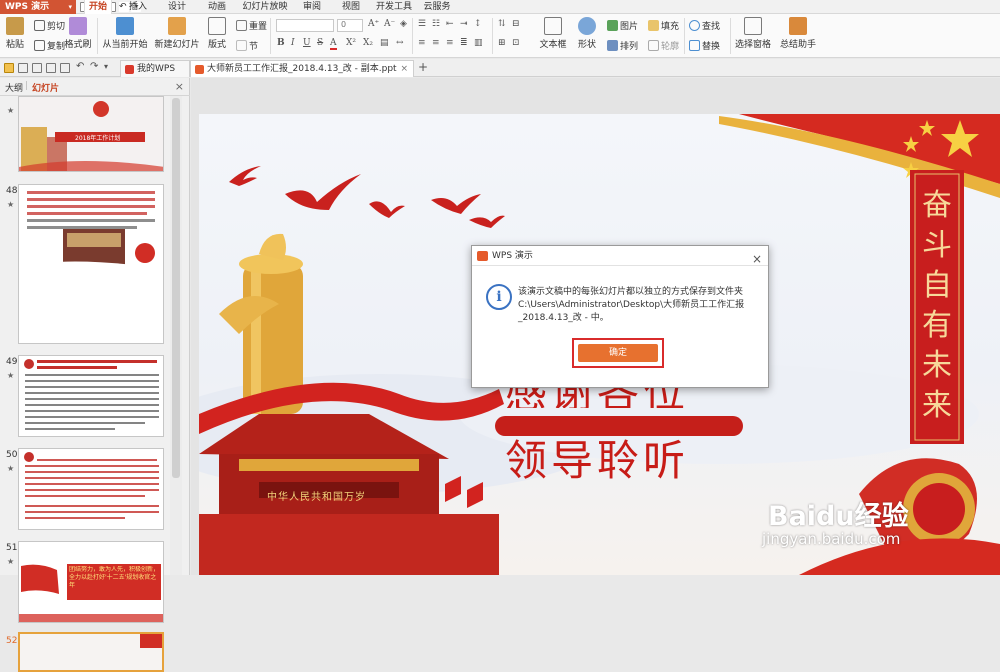  Describe the element at coordinates (450, 24) in the screenshot. I see `decrease-indent-icon: ⇤` at that location.